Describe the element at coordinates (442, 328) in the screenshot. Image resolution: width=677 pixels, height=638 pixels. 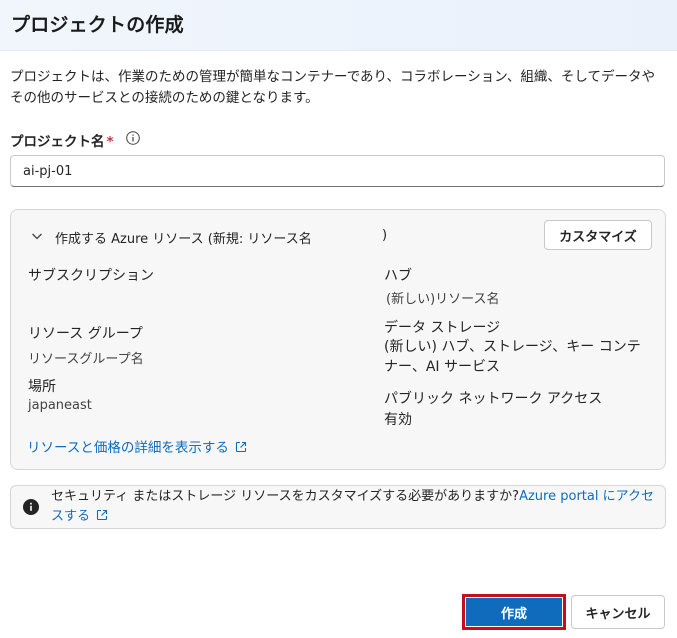
I see `storage-label: データ ストレージ` at that location.